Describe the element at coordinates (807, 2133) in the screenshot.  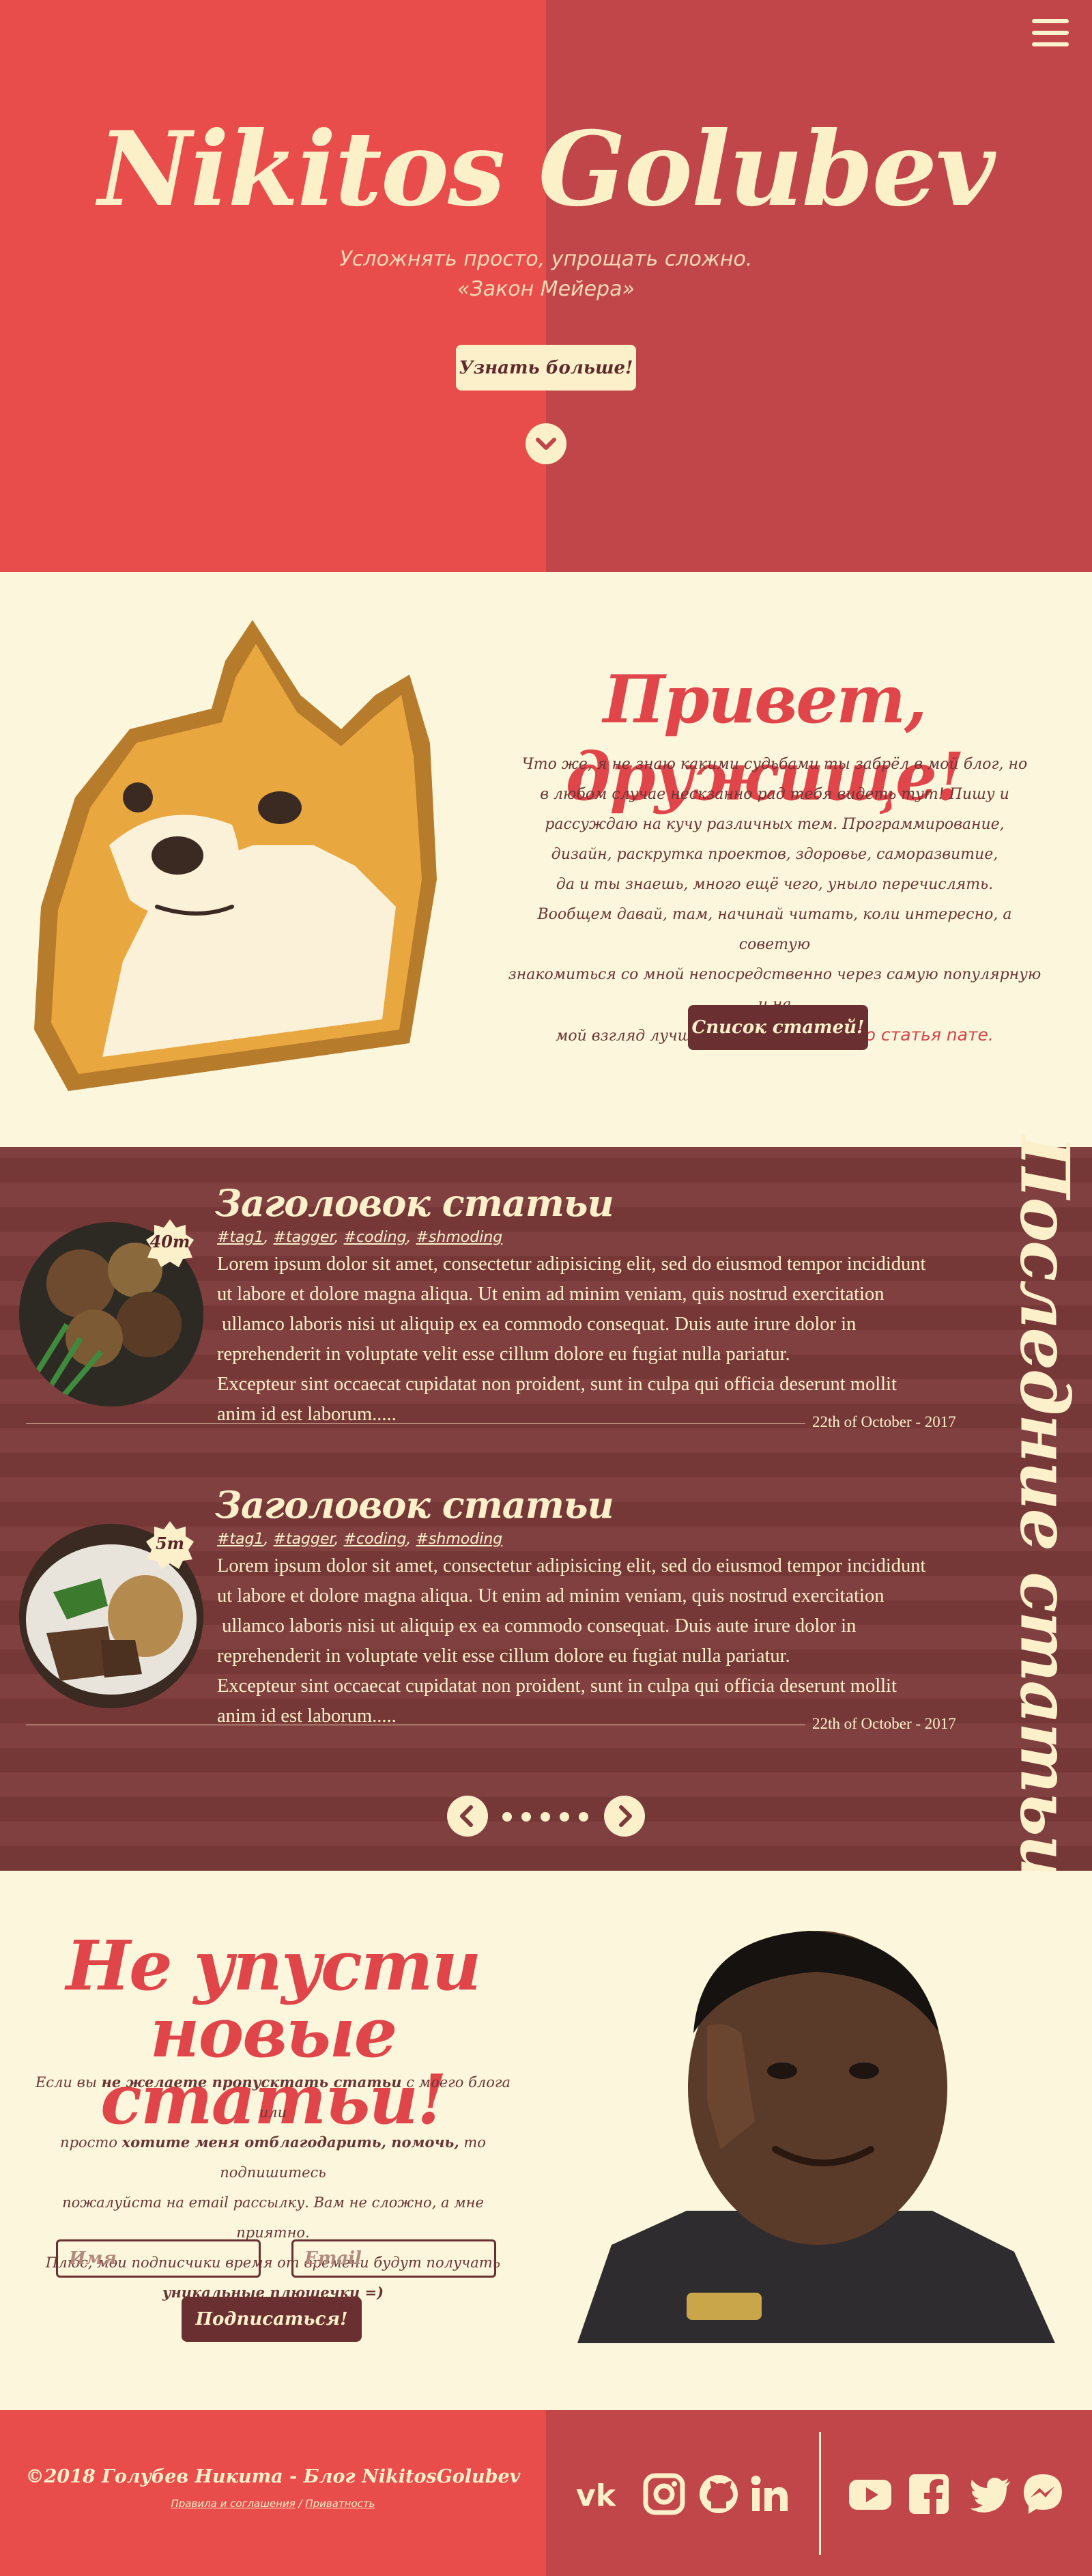
I see `meme-photo` at that location.